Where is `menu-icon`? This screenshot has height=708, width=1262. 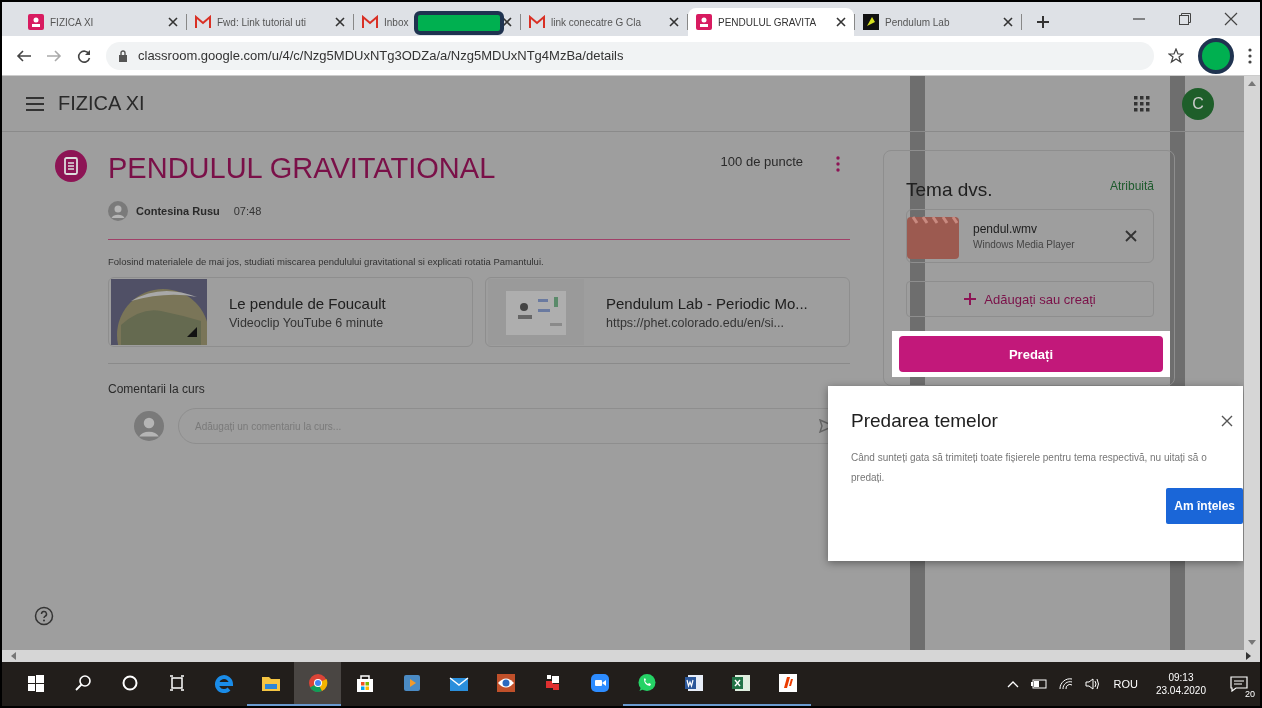 menu-icon is located at coordinates (35, 103).